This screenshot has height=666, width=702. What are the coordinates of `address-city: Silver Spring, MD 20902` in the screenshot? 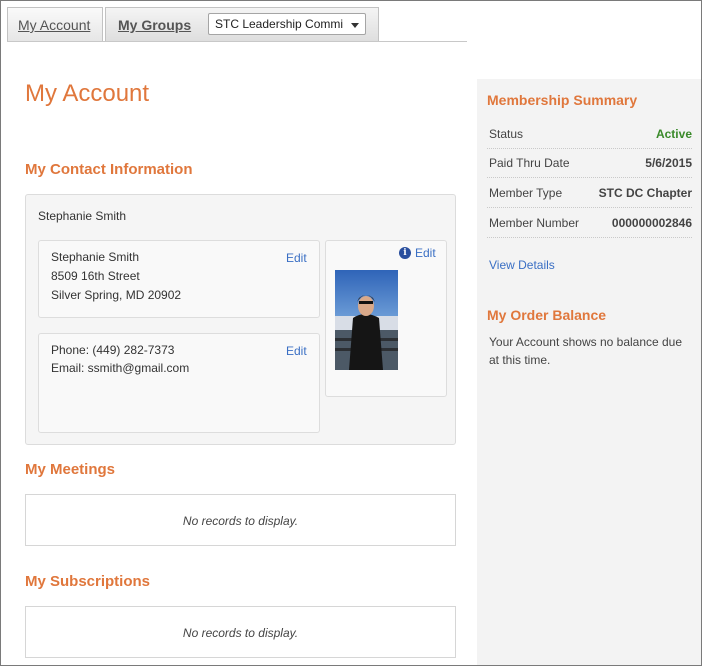 It's located at (116, 295).